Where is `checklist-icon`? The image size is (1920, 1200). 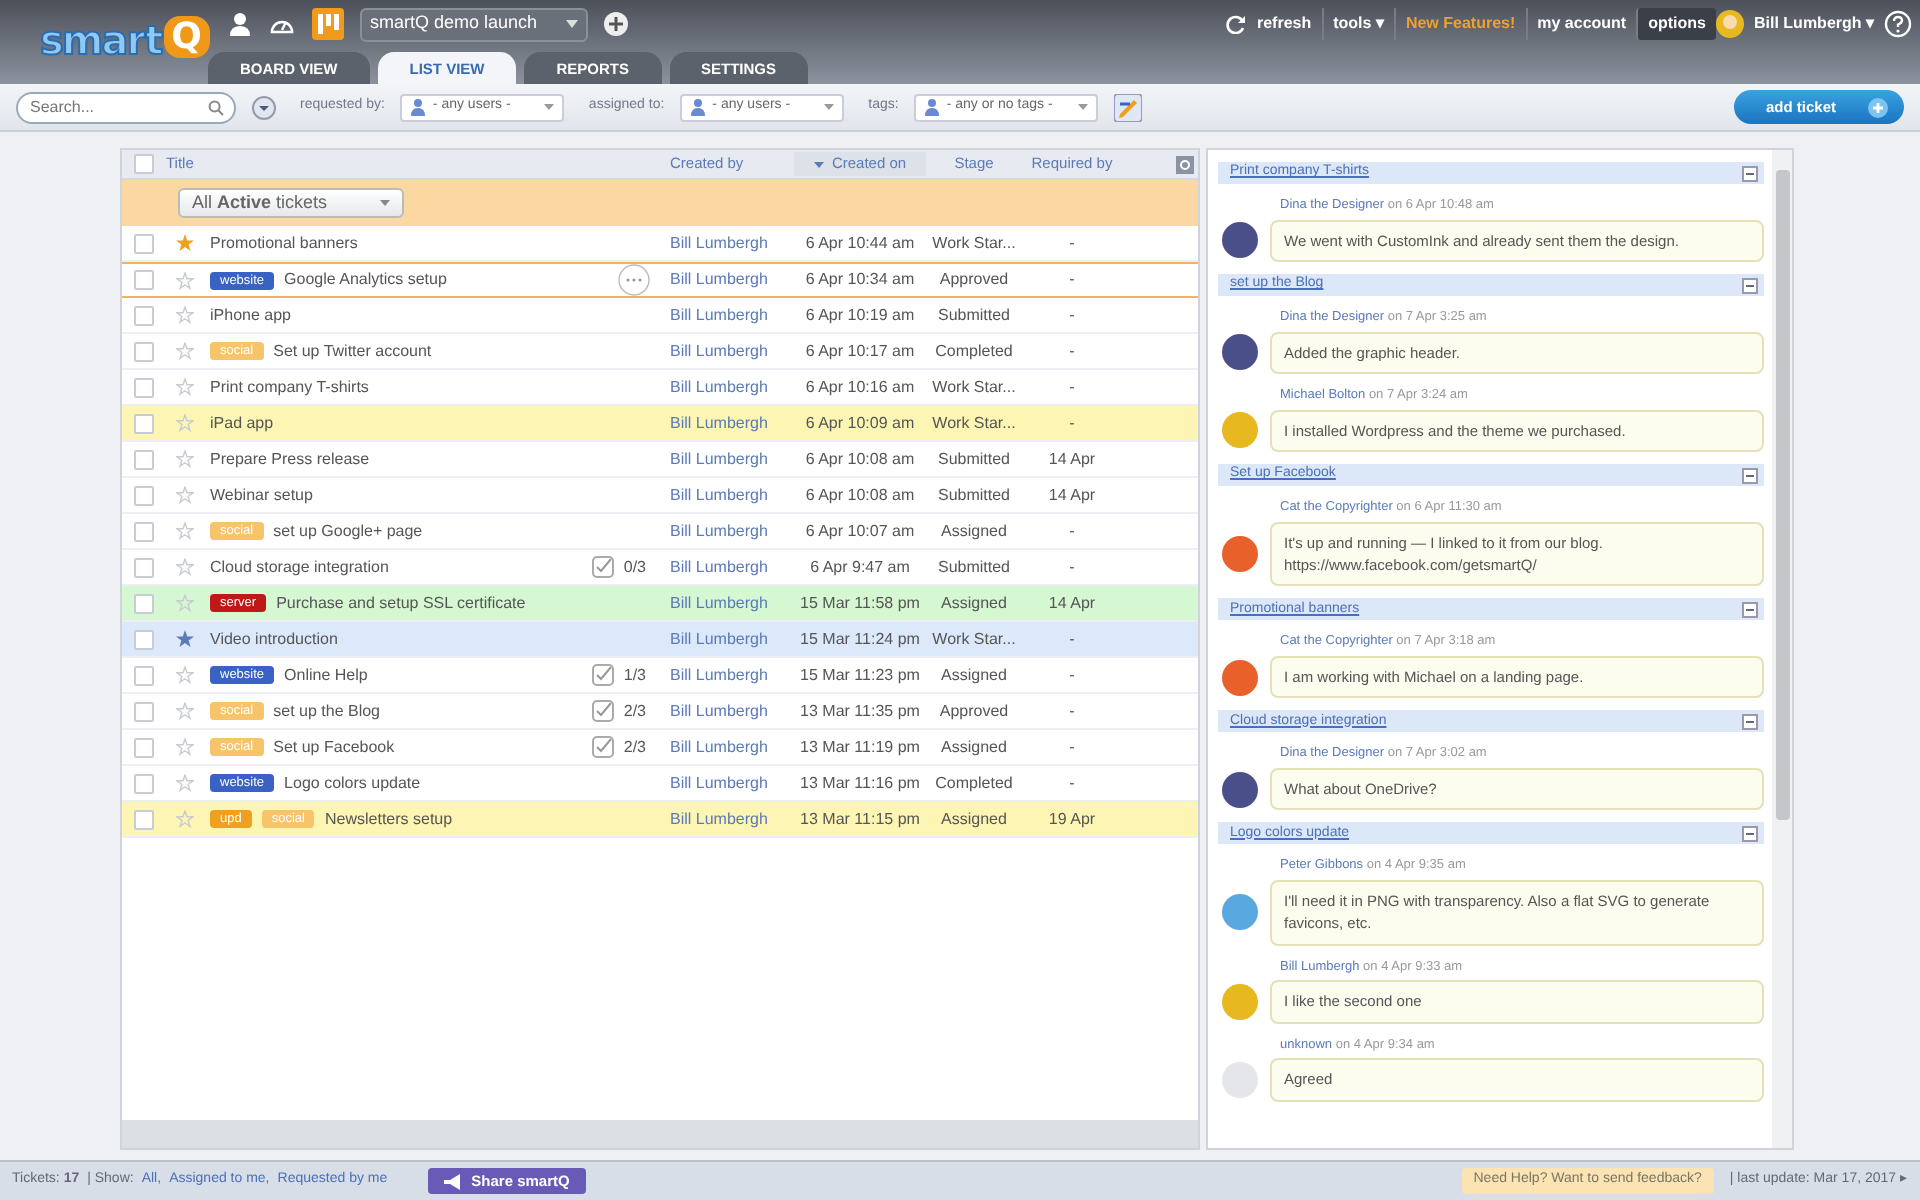
checklist-icon is located at coordinates (602, 711).